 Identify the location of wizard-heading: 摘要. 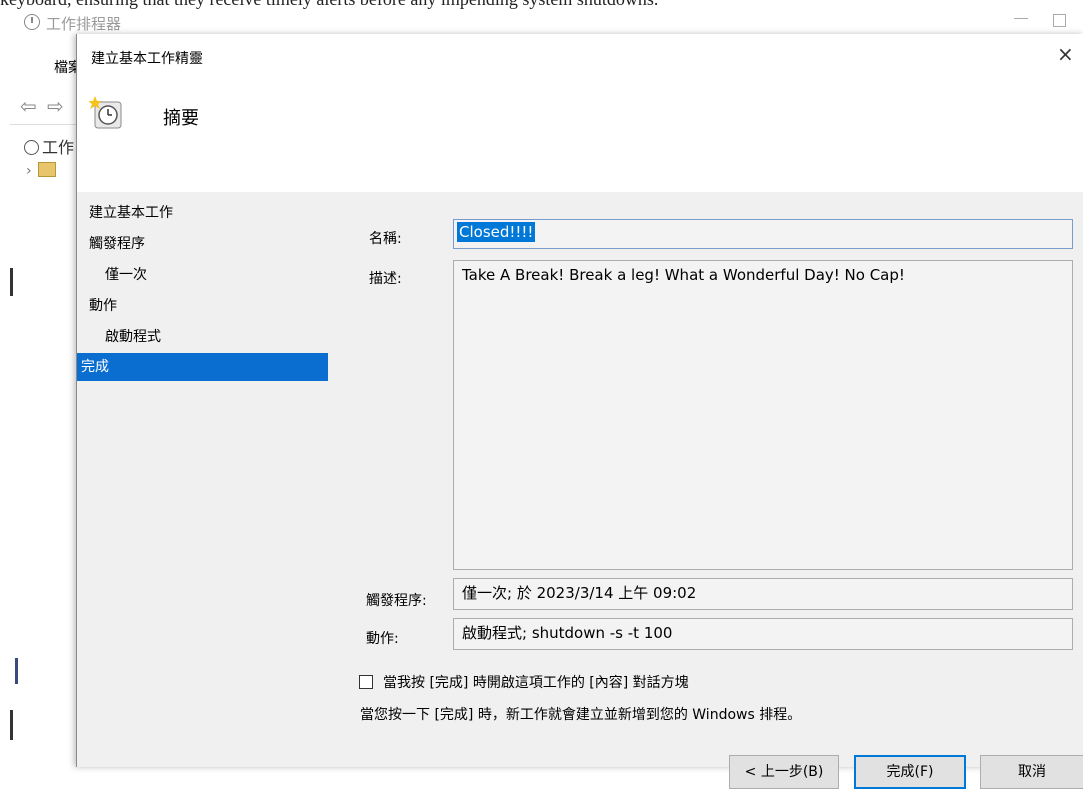
(181, 118).